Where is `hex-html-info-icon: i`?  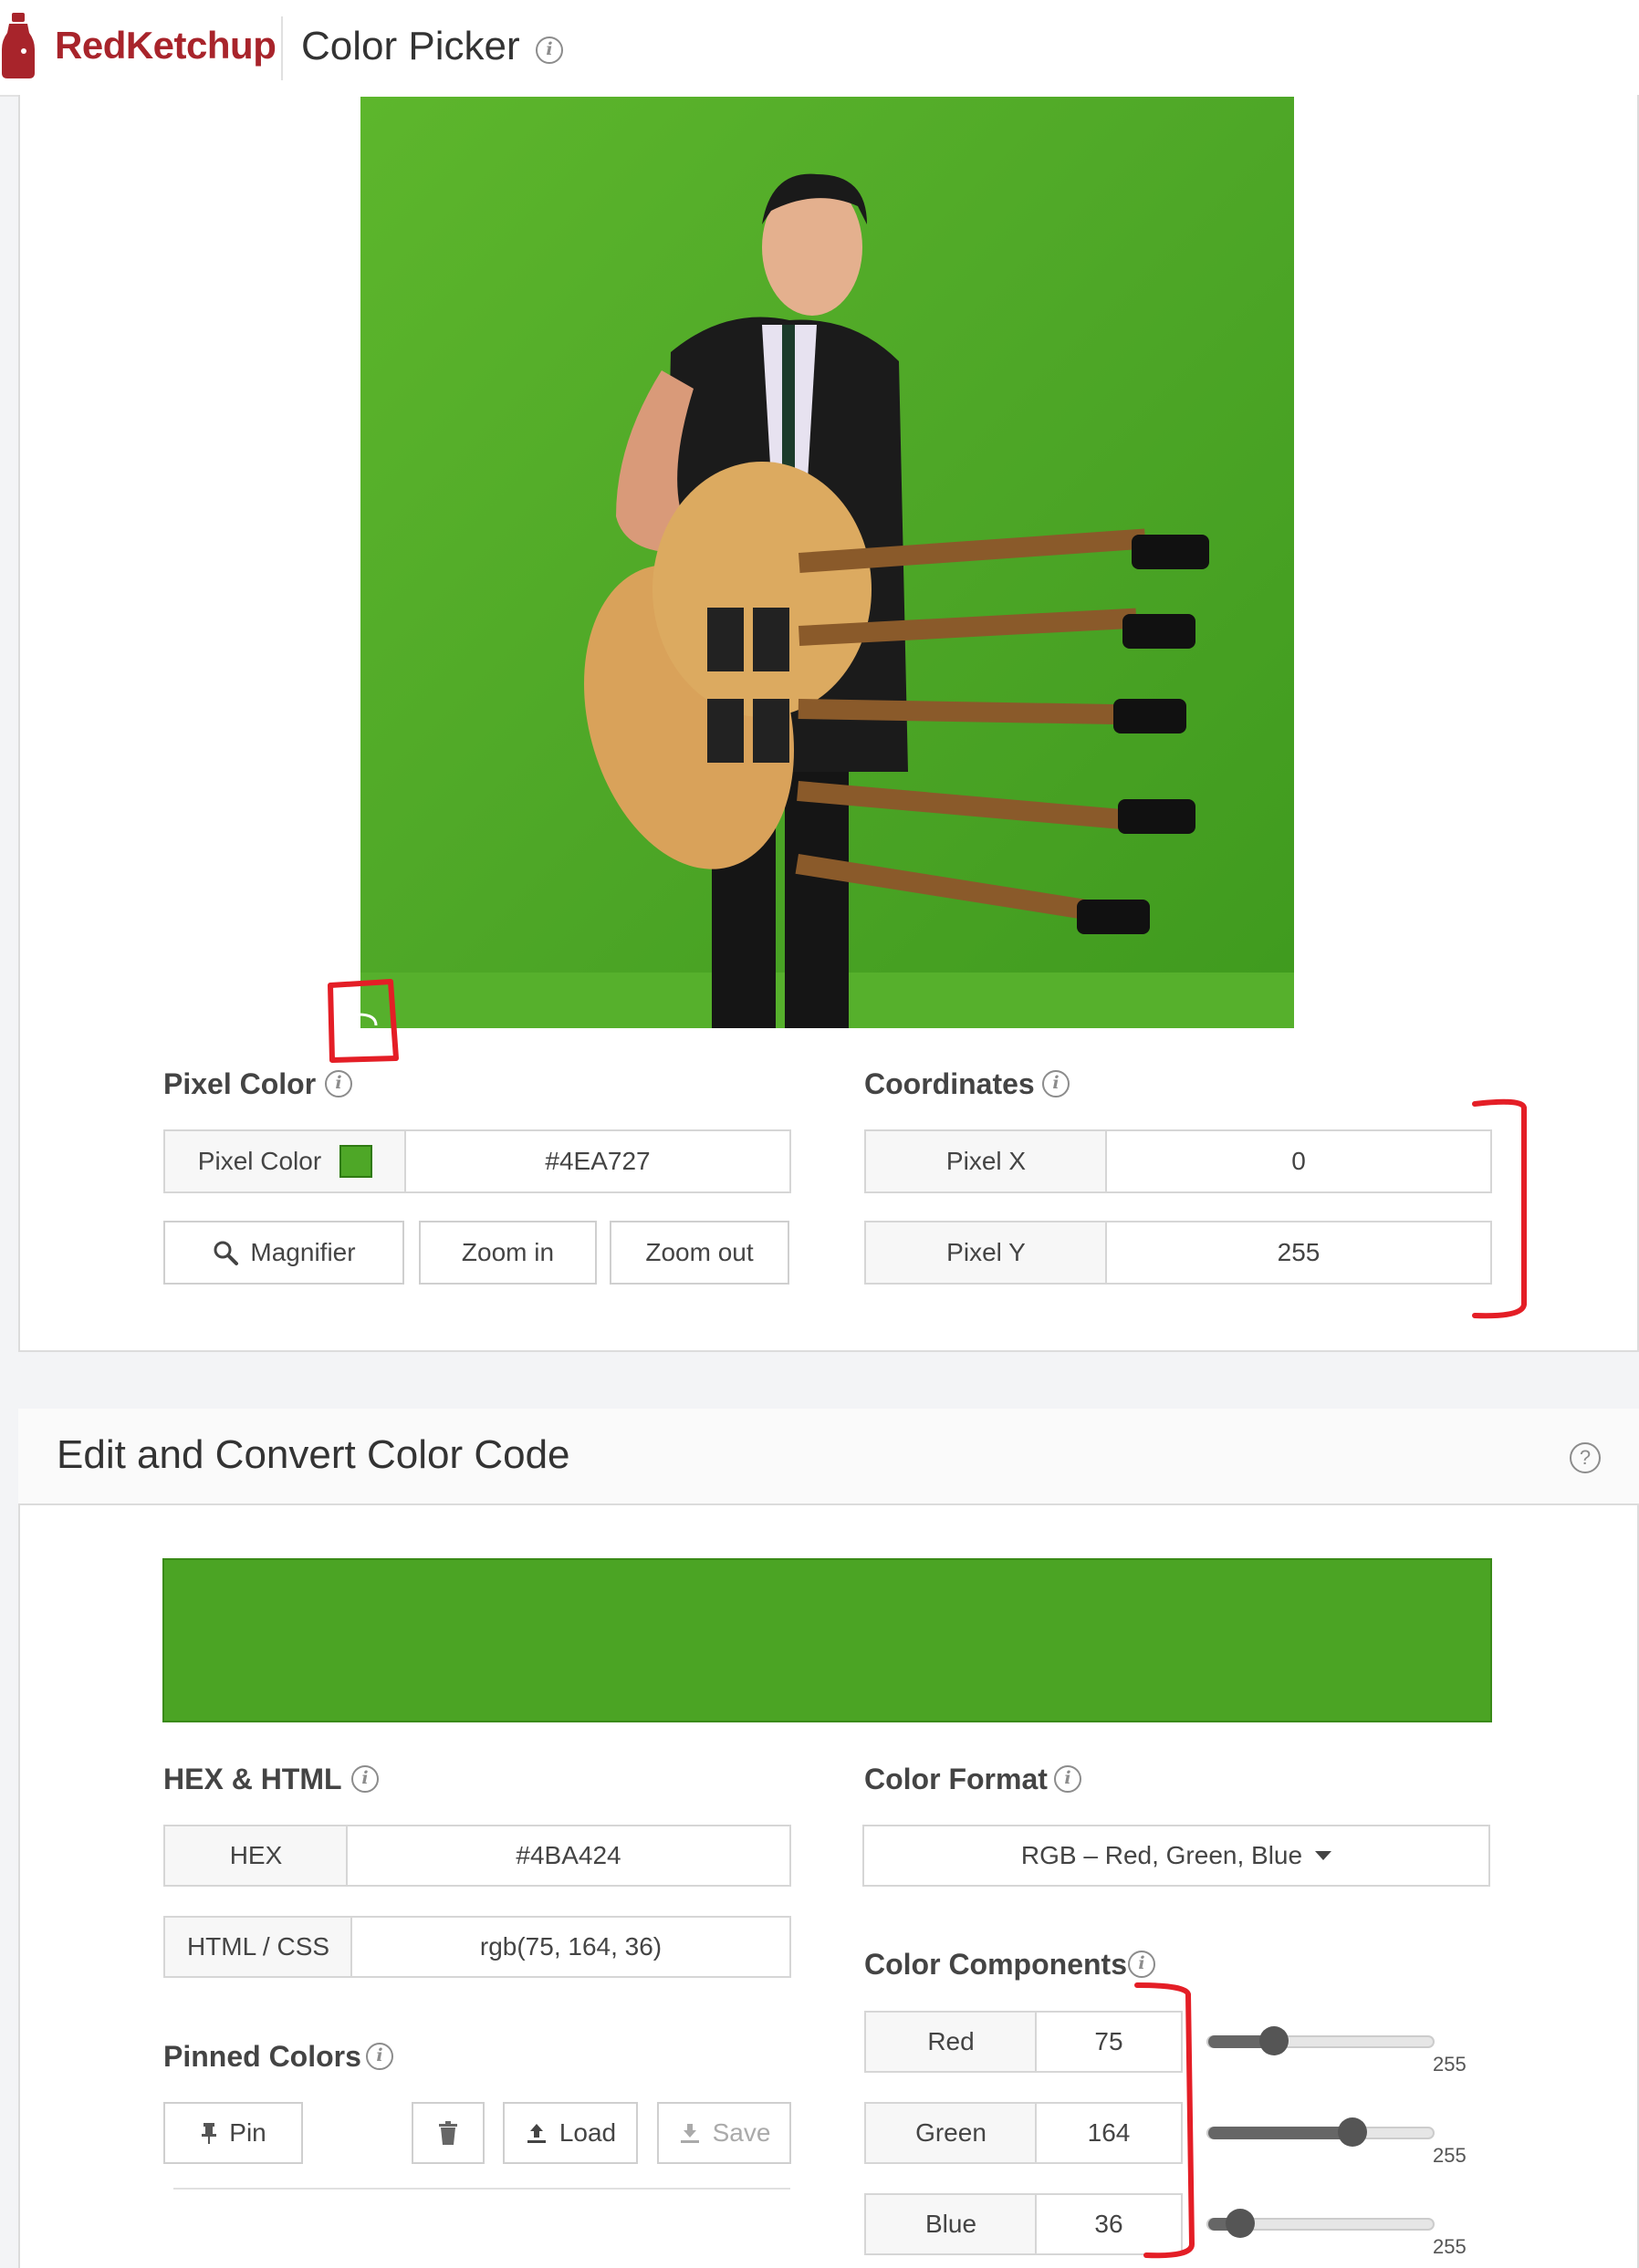 hex-html-info-icon: i is located at coordinates (365, 1779).